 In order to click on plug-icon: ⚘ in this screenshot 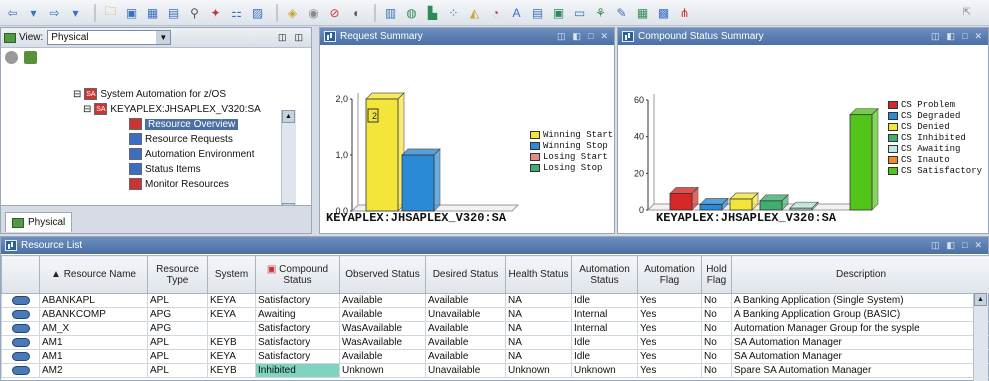, I will do `click(600, 12)`.